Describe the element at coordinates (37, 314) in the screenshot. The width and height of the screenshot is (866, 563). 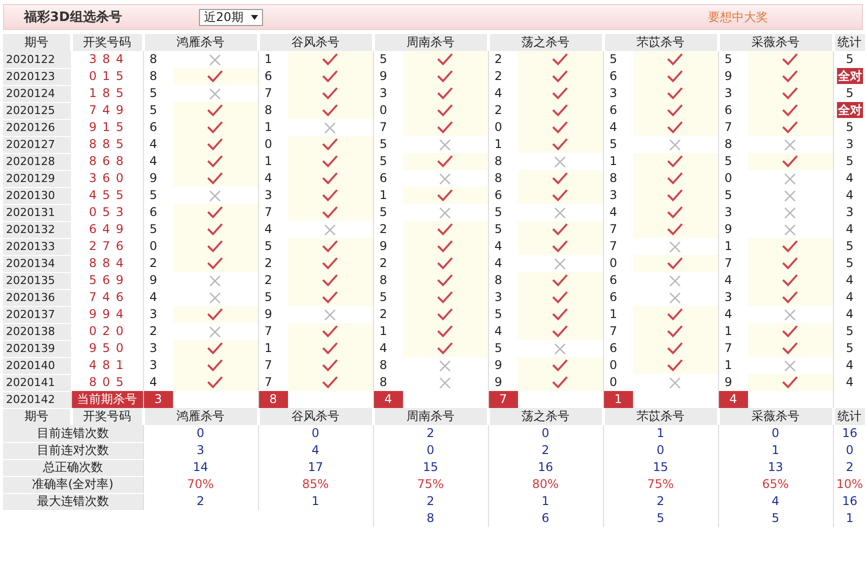
I see `period-cell: 2020137` at that location.